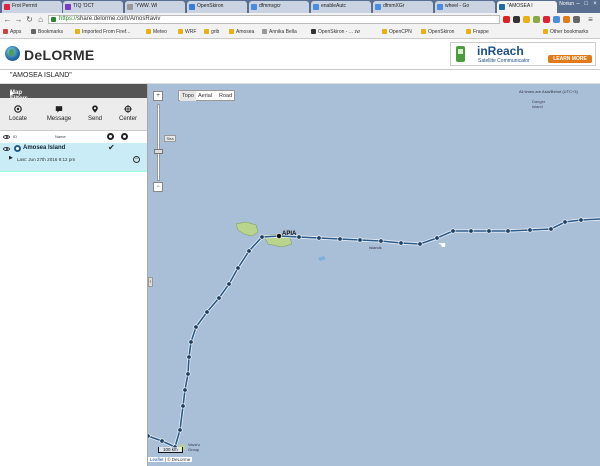 This screenshot has height=466, width=600. What do you see at coordinates (565, 32) in the screenshot?
I see `other-bookmarks: Other bookmarks` at bounding box center [565, 32].